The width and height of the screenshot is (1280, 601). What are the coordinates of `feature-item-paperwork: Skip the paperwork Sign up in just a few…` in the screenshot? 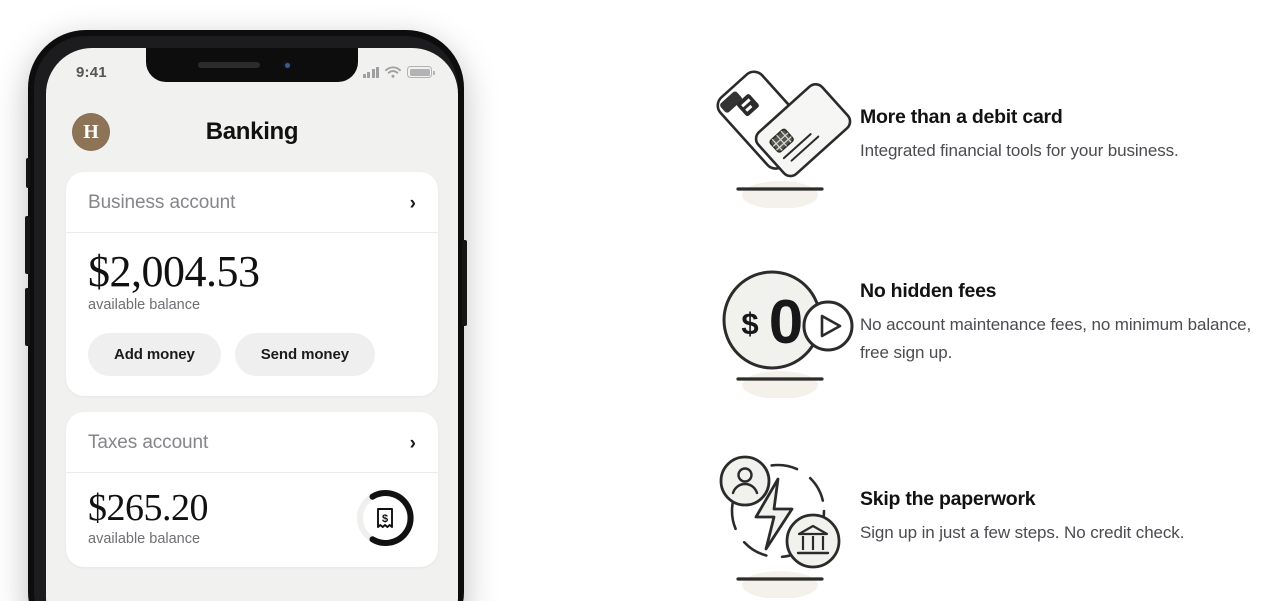 It's located at (980, 523).